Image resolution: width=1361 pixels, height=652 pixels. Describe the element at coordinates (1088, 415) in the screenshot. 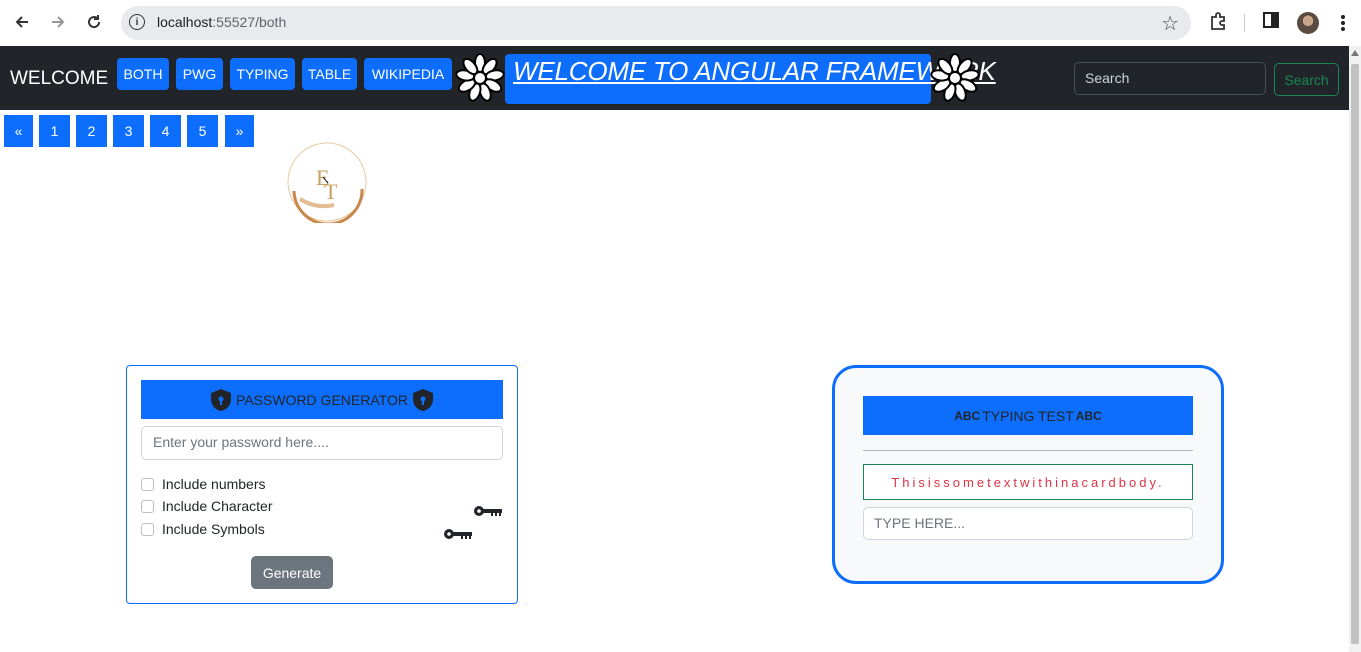

I see `abc-suffix: ABC` at that location.